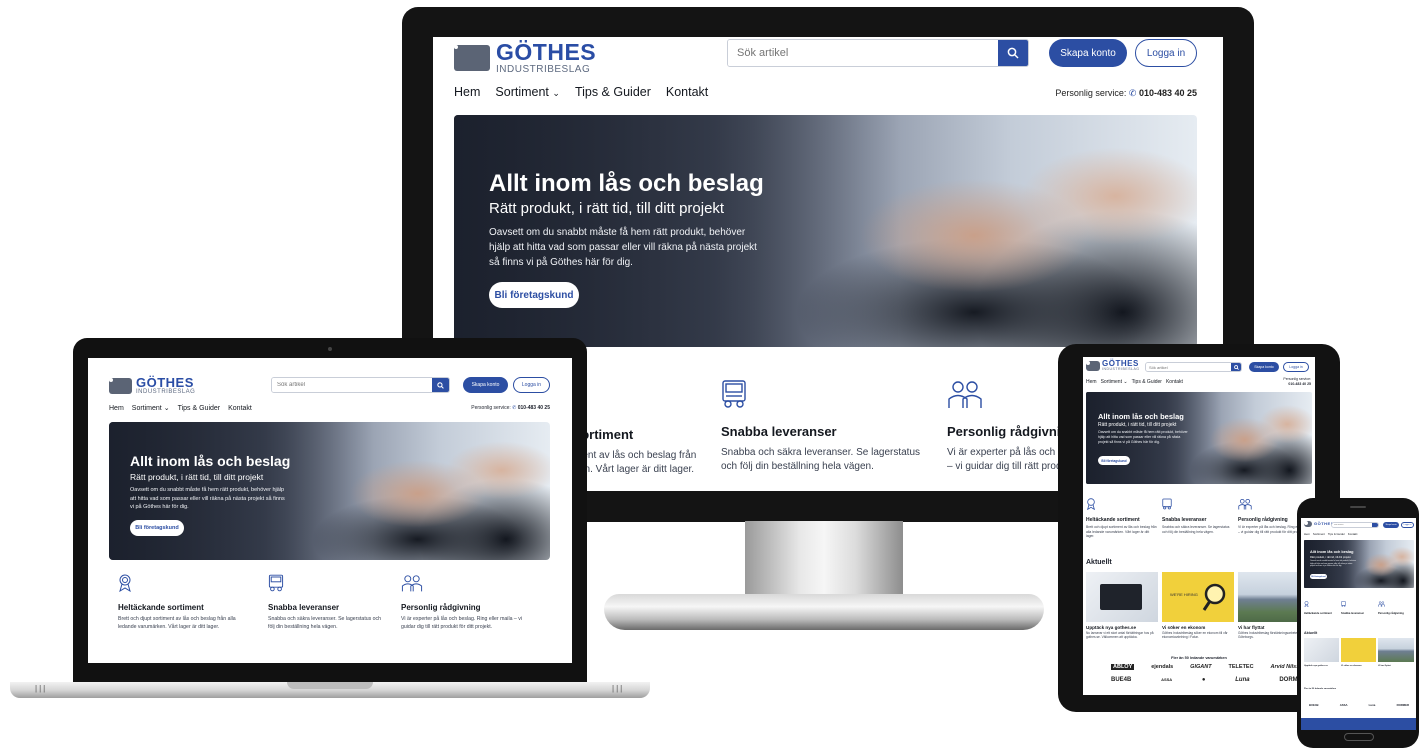 The height and width of the screenshot is (752, 1425). Describe the element at coordinates (1359, 705) in the screenshot. I see `brands-row-2: BUE4B ASSA Luna DORMER` at that location.